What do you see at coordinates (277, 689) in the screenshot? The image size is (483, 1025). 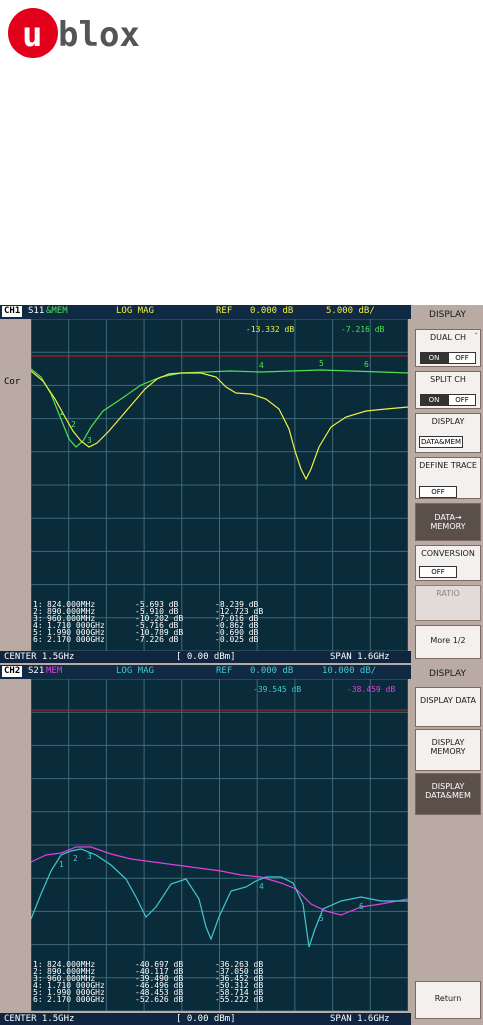 I see `ch2-marker-readout-1: -39.545 dB` at bounding box center [277, 689].